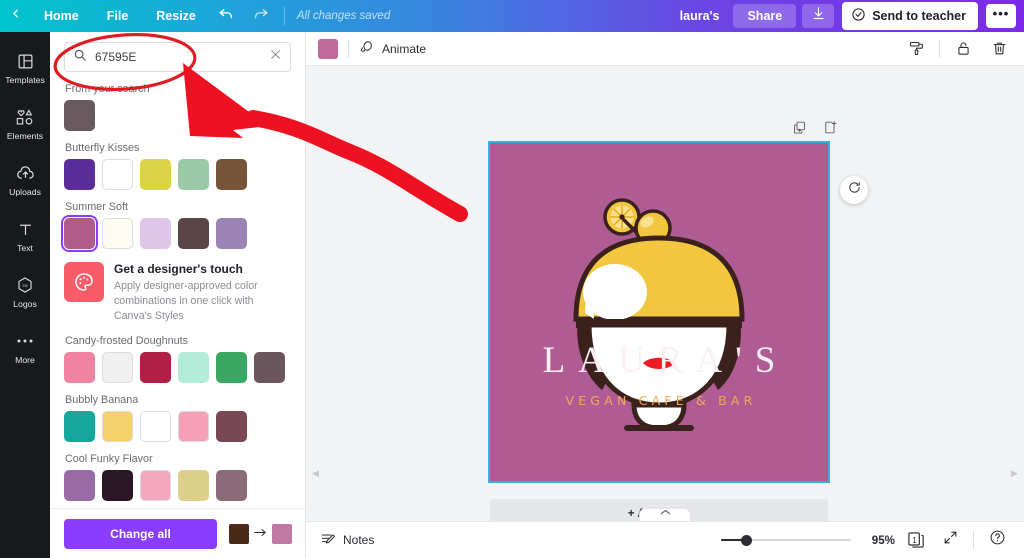 The height and width of the screenshot is (558, 1024). I want to click on zoom-knob, so click(746, 540).